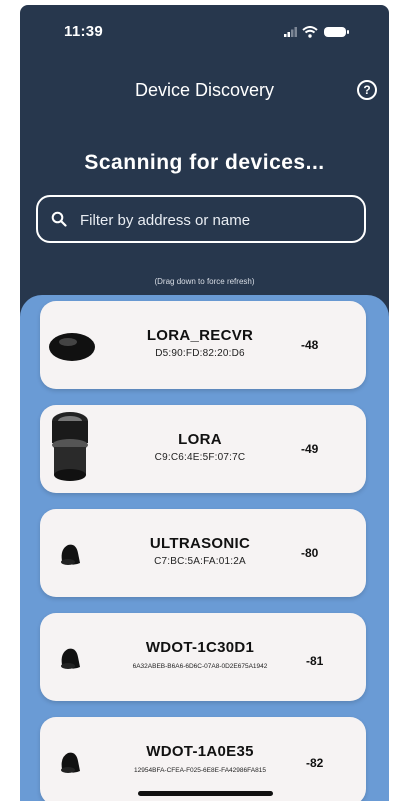 The height and width of the screenshot is (801, 393). I want to click on device-name: WDOT-1A0E35, so click(200, 751).